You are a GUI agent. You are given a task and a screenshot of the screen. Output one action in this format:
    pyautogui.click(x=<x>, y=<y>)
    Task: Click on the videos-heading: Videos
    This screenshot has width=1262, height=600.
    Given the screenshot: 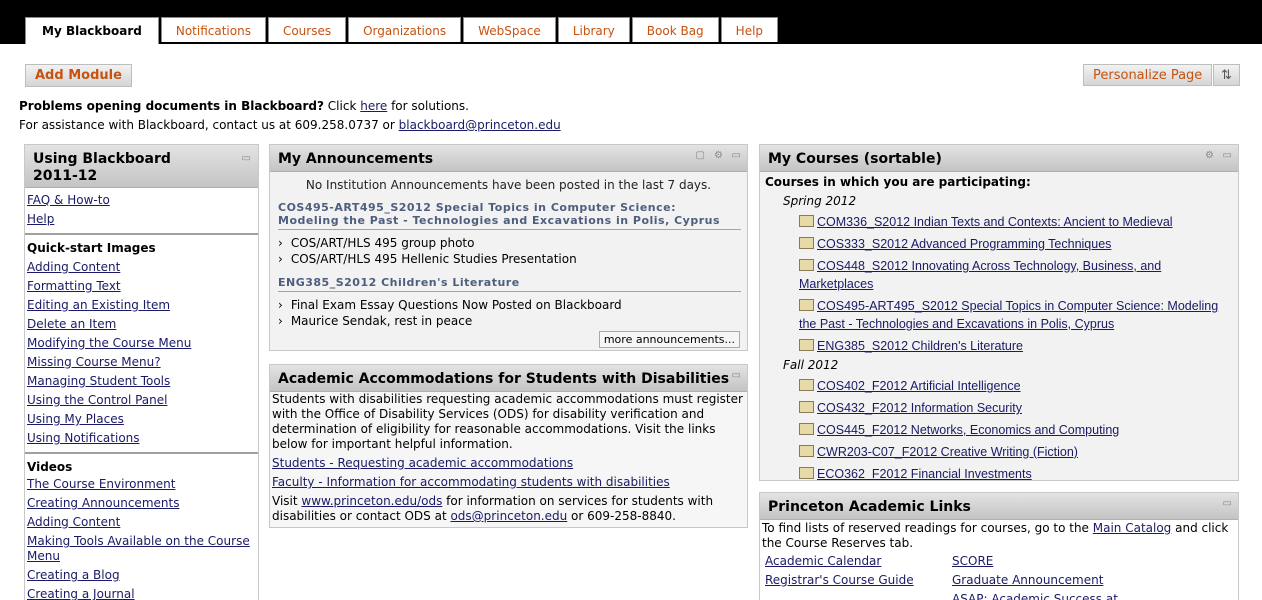 What is the action you would take?
    pyautogui.click(x=50, y=467)
    